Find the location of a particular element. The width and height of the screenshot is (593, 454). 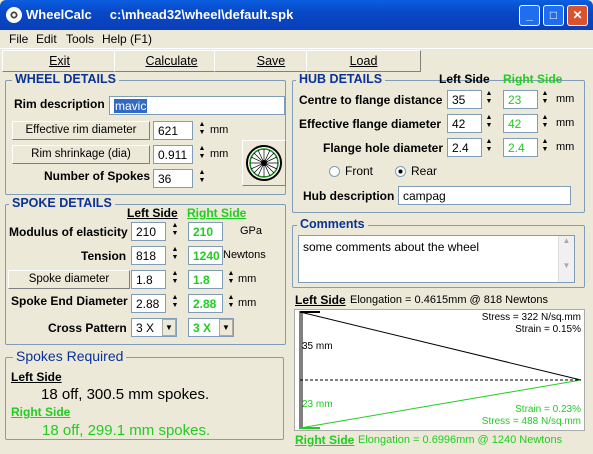

spoke-diameter-right-spinner: ▲ ▼ is located at coordinates (231, 279).